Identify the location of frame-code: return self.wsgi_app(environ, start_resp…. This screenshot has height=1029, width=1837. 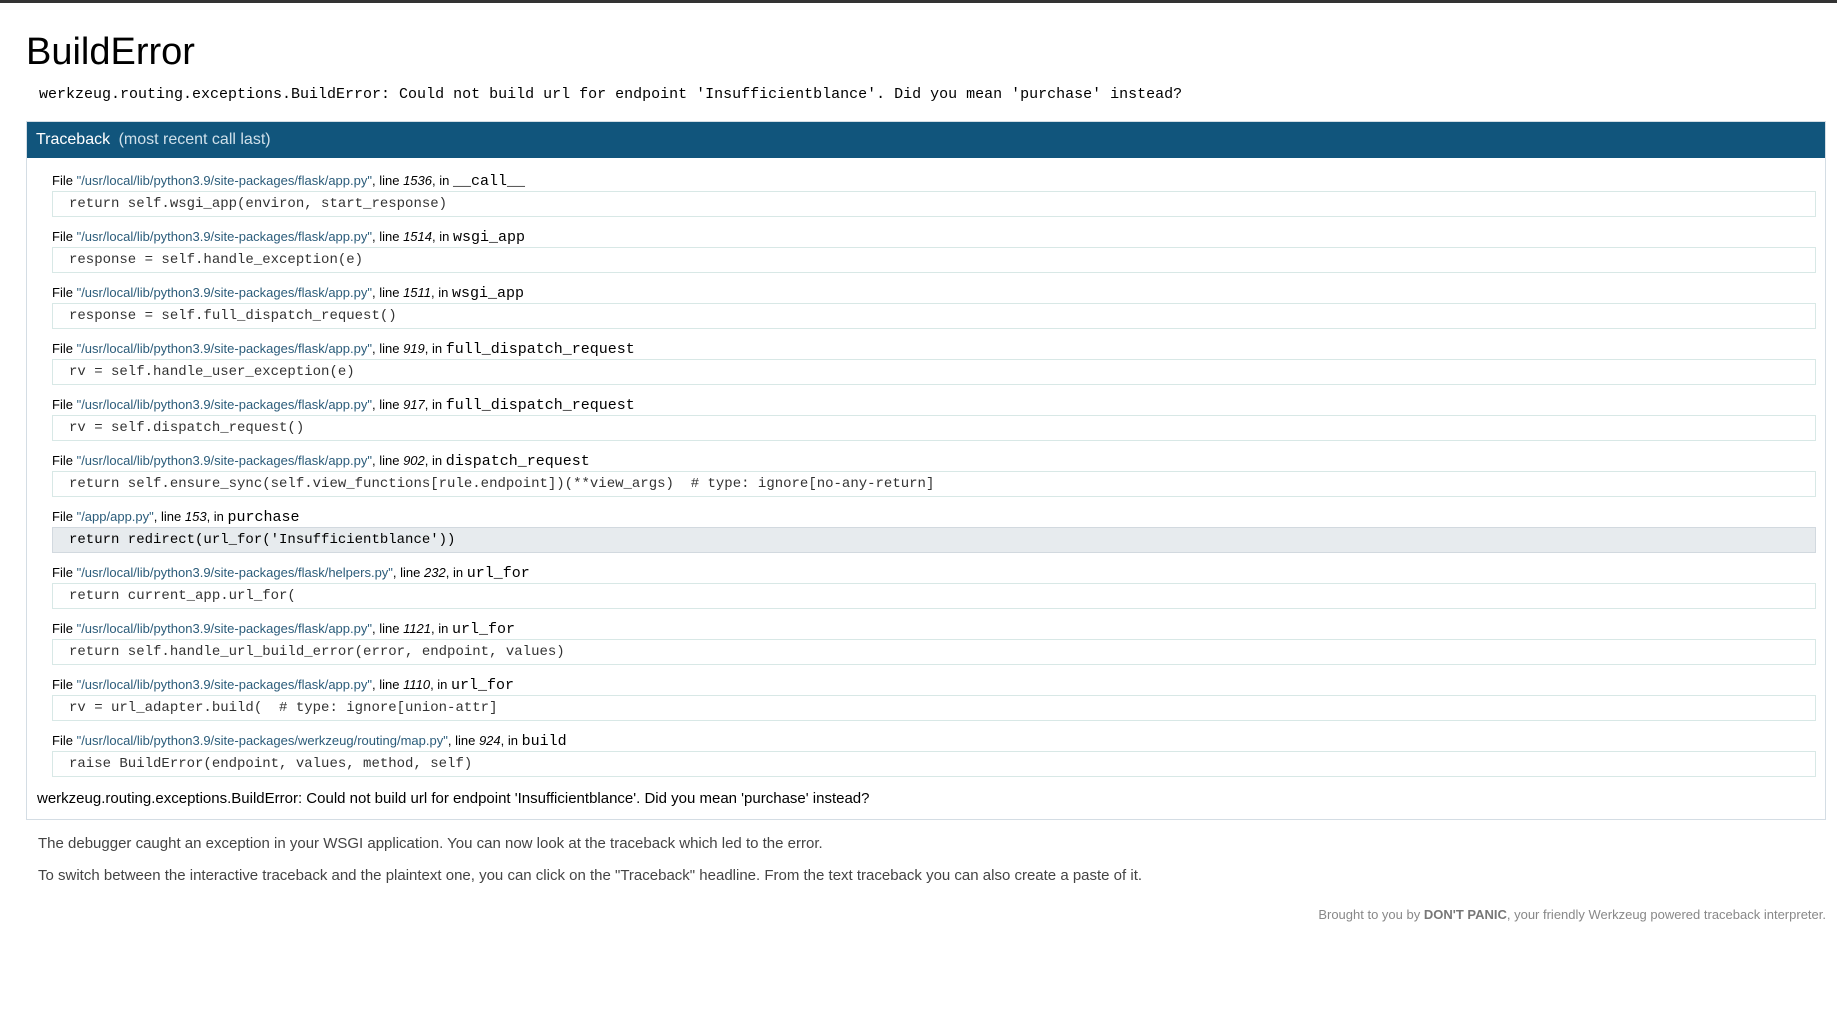
(934, 204).